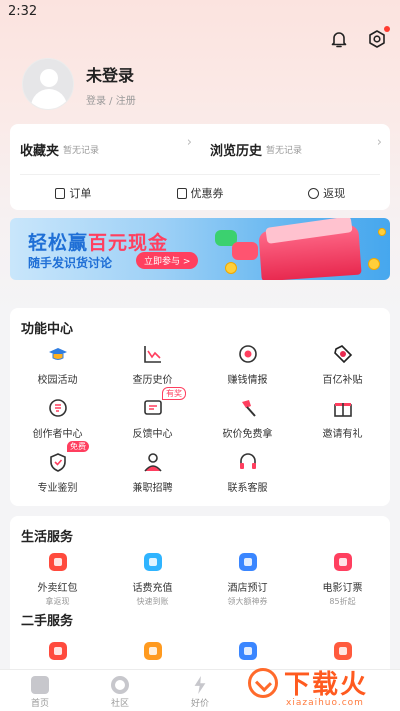 This screenshot has height=711, width=400. I want to click on creator-icon, so click(58, 408).